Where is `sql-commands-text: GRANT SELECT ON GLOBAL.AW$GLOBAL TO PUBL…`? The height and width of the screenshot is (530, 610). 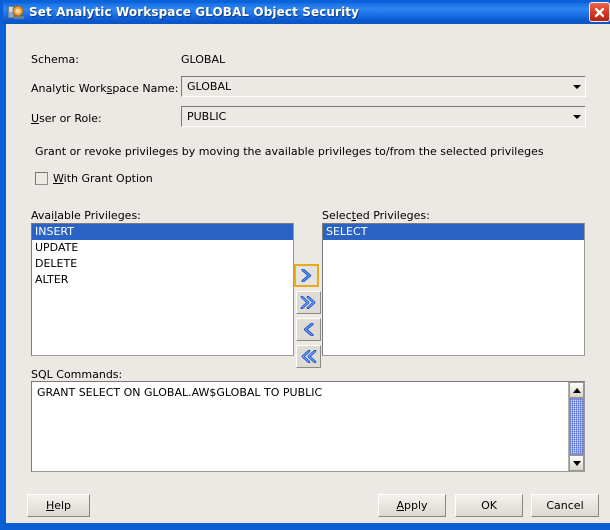
sql-commands-text: GRANT SELECT ON GLOBAL.AW$GLOBAL TO PUBL… is located at coordinates (180, 392).